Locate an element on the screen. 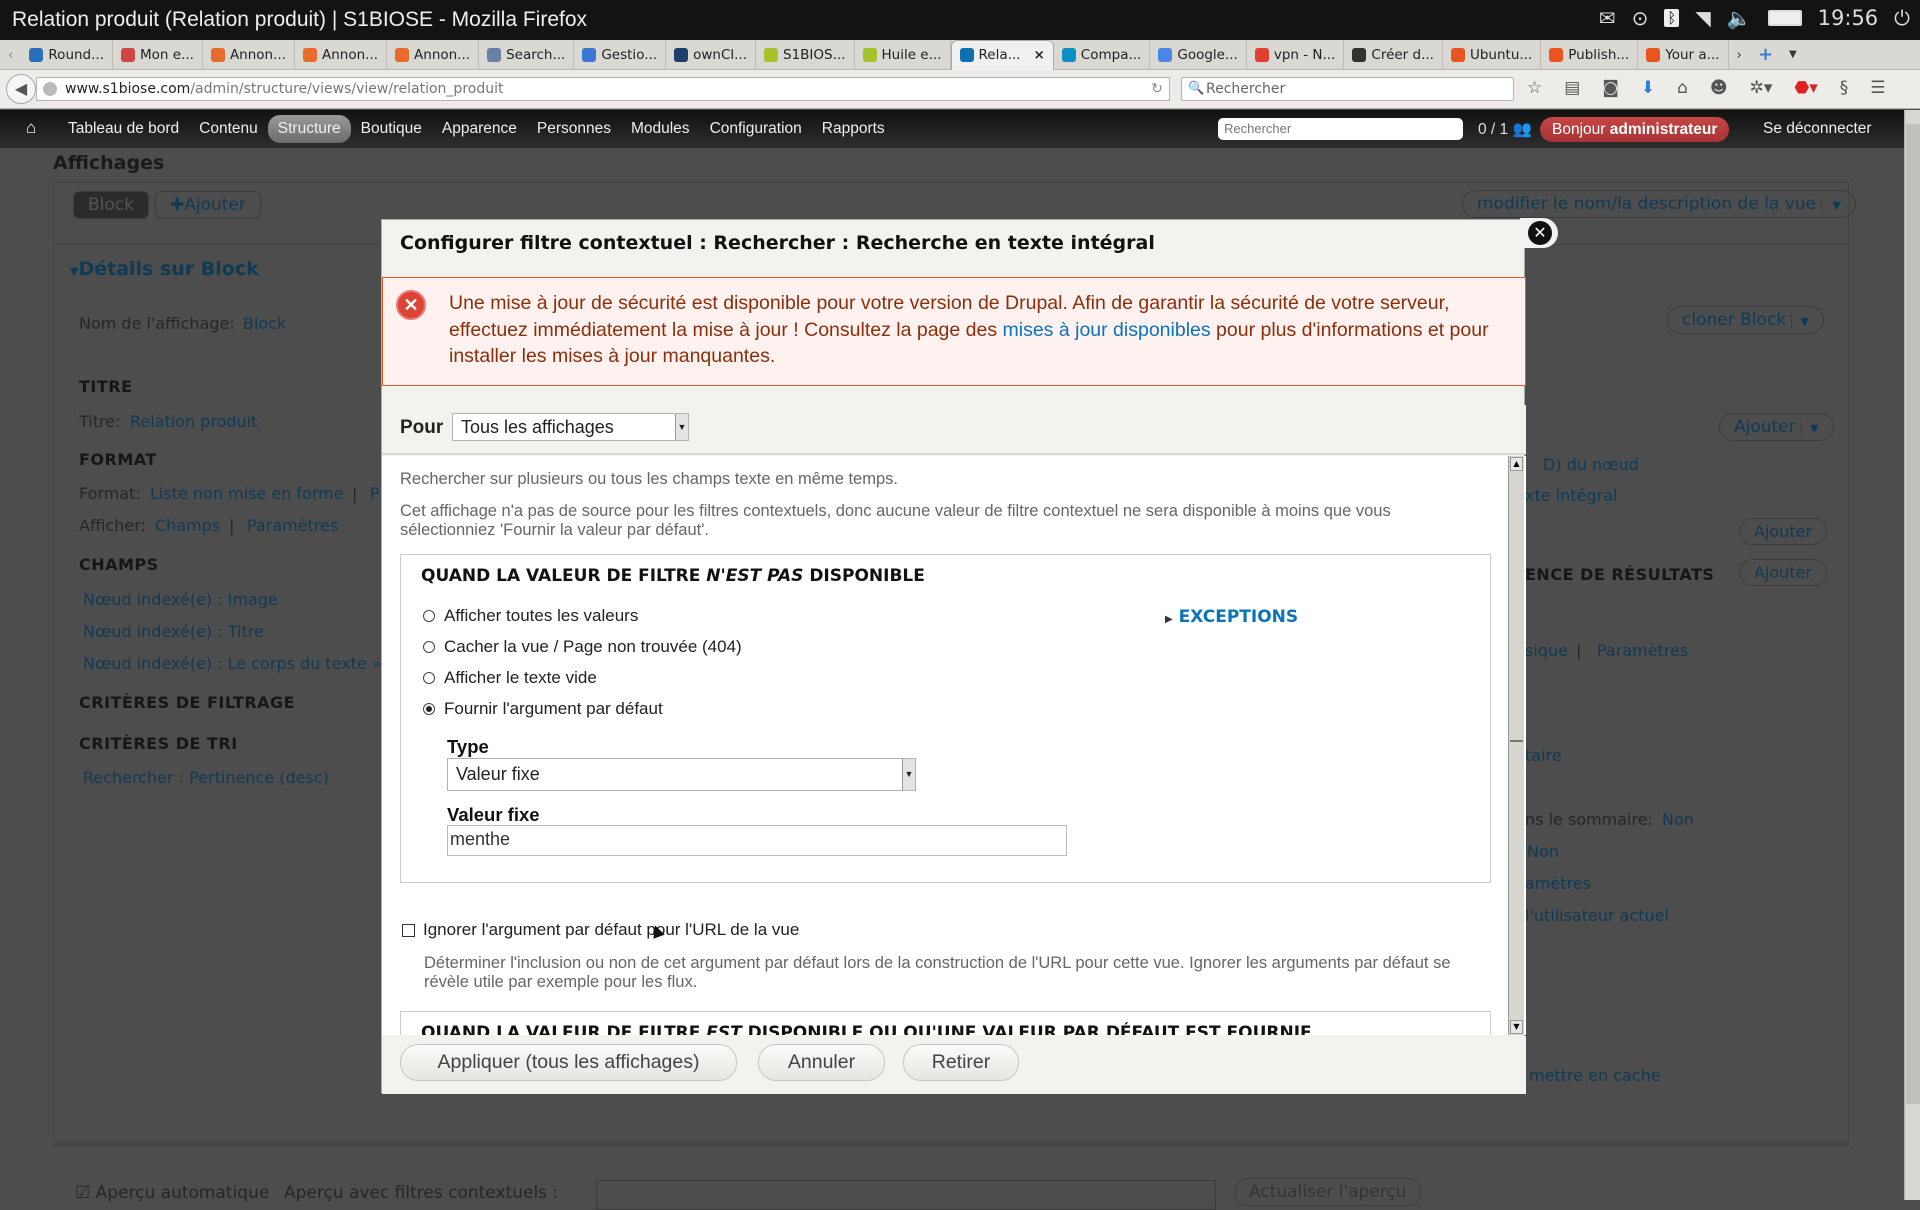 The image size is (1920, 1210). more-link: taire is located at coordinates (1543, 755).